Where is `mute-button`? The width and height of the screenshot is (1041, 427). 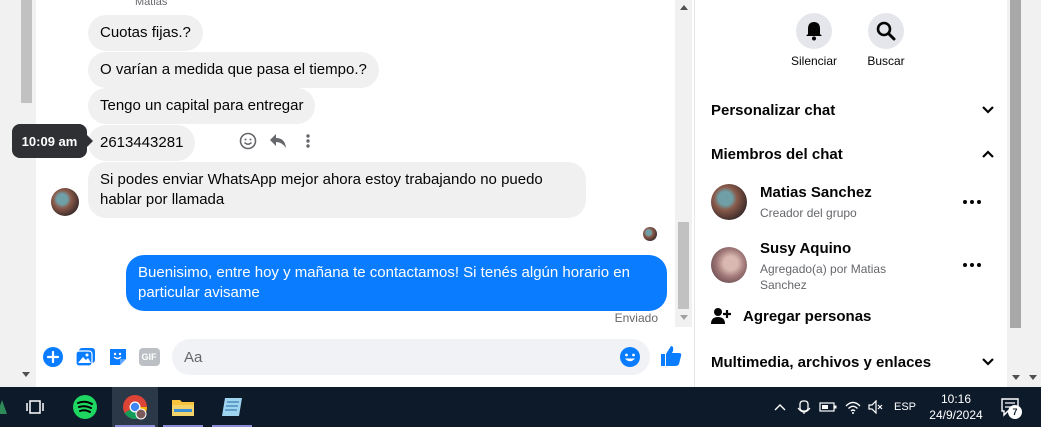
mute-button is located at coordinates (814, 31).